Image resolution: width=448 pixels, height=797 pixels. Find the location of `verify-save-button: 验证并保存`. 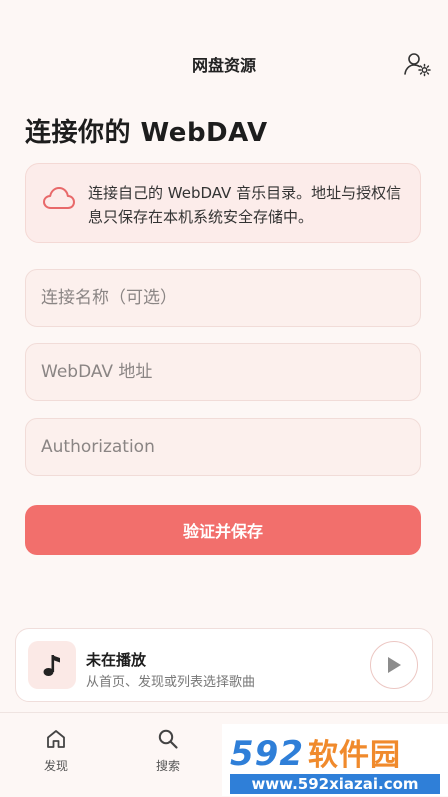

verify-save-button: 验证并保存 is located at coordinates (223, 530).